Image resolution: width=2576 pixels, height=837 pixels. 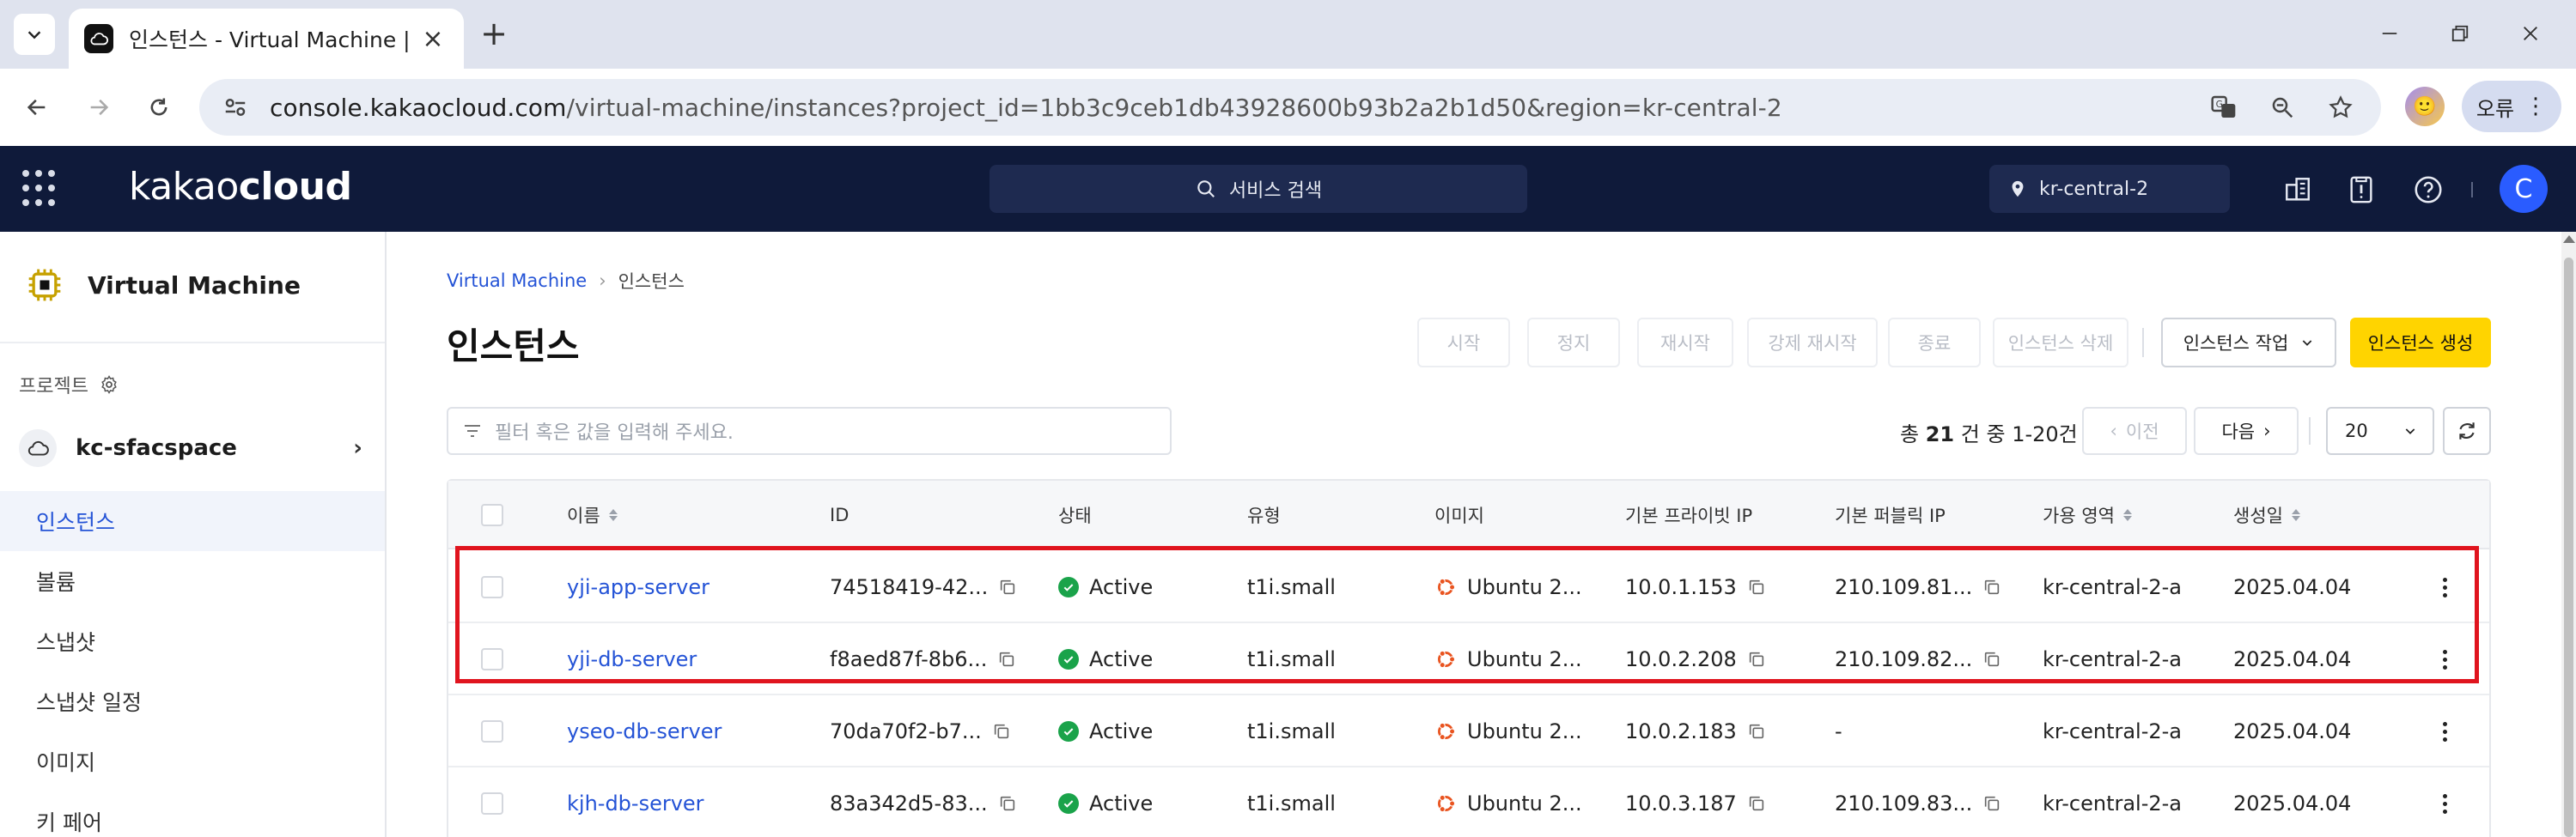 I want to click on project-label: 프로젝트, so click(x=69, y=385).